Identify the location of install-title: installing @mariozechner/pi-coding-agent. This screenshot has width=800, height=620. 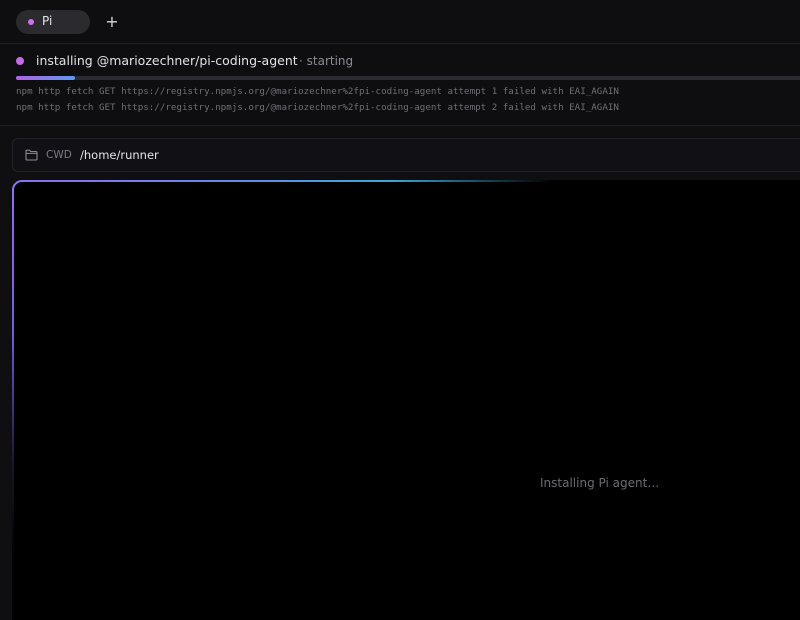
(167, 60).